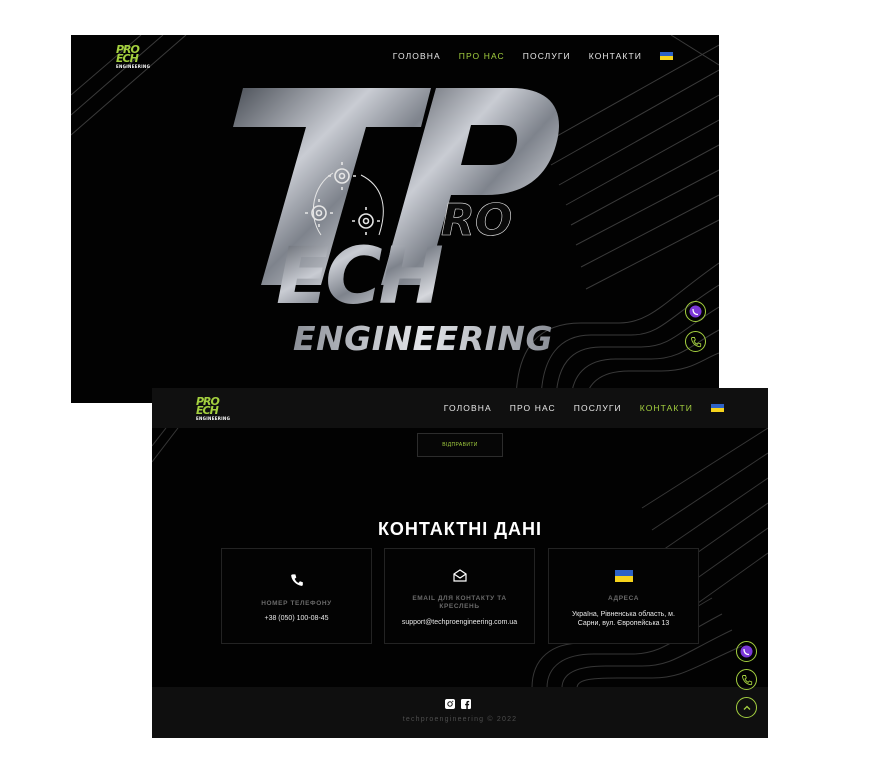 Image resolution: width=876 pixels, height=776 pixels. I want to click on svg-text: RO, so click(476, 220).